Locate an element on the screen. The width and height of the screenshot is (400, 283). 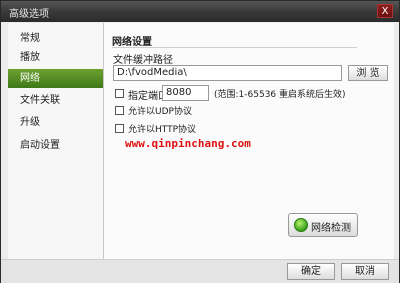
sidebar-item-playback: 播放 is located at coordinates (55, 57).